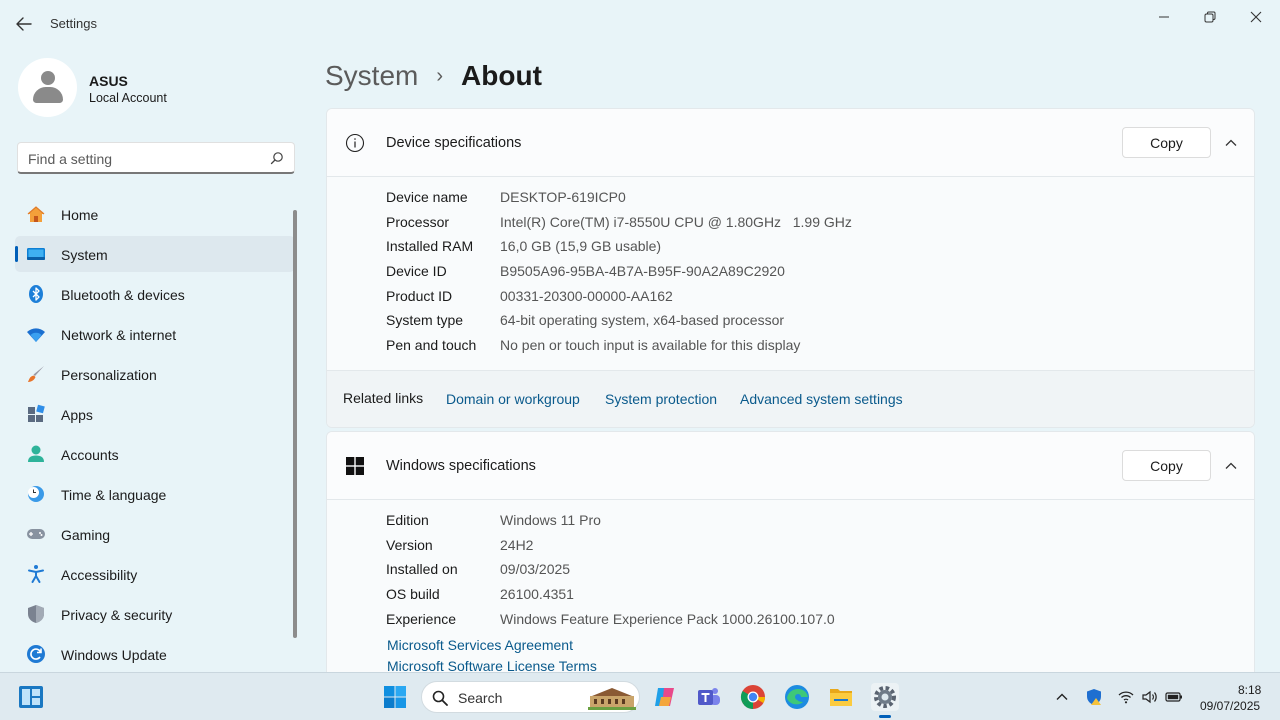 This screenshot has width=1280, height=720. I want to click on gamepad-icon, so click(36, 534).